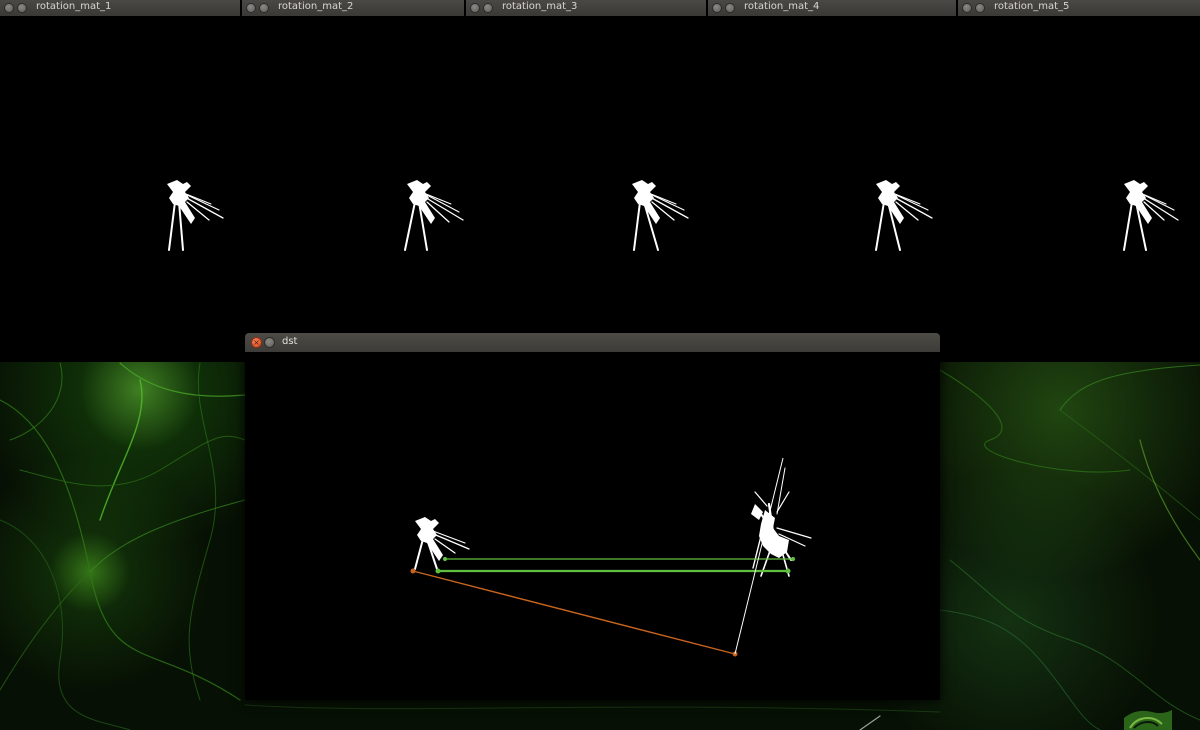  I want to click on window-rotation-mat-5: rotation_mat_5, so click(1079, 181).